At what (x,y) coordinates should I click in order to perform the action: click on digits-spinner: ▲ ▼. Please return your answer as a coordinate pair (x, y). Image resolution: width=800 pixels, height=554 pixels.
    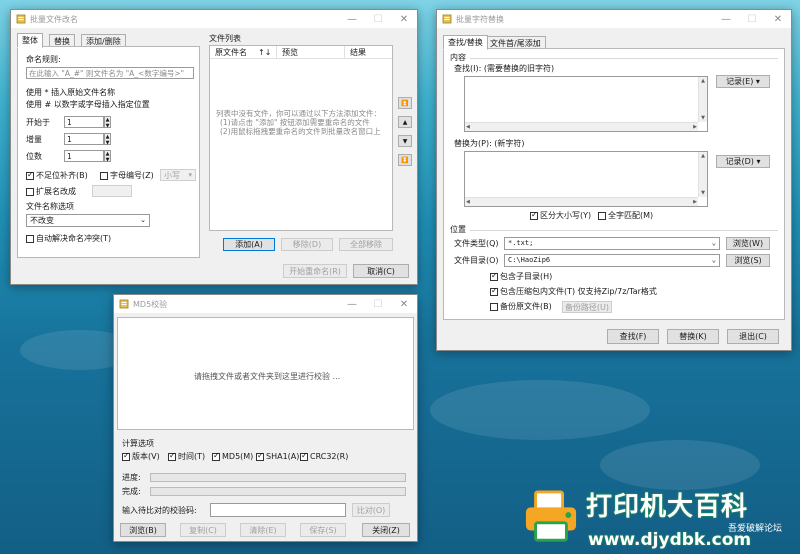
    Looking at the image, I should click on (107, 156).